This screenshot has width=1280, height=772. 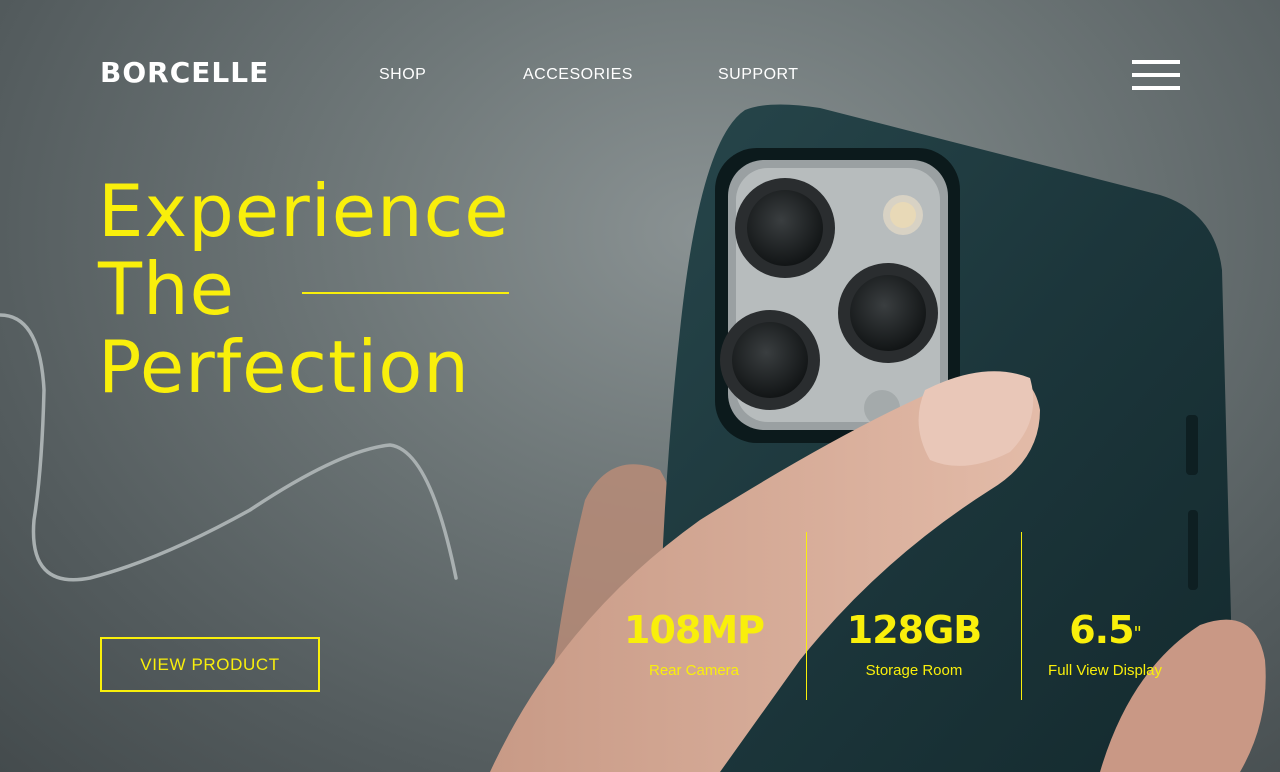 What do you see at coordinates (210, 664) in the screenshot?
I see `view-product-button: VIEW PRODUCT` at bounding box center [210, 664].